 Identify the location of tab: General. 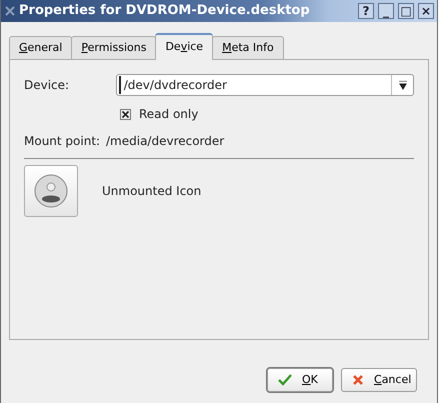
(40, 47).